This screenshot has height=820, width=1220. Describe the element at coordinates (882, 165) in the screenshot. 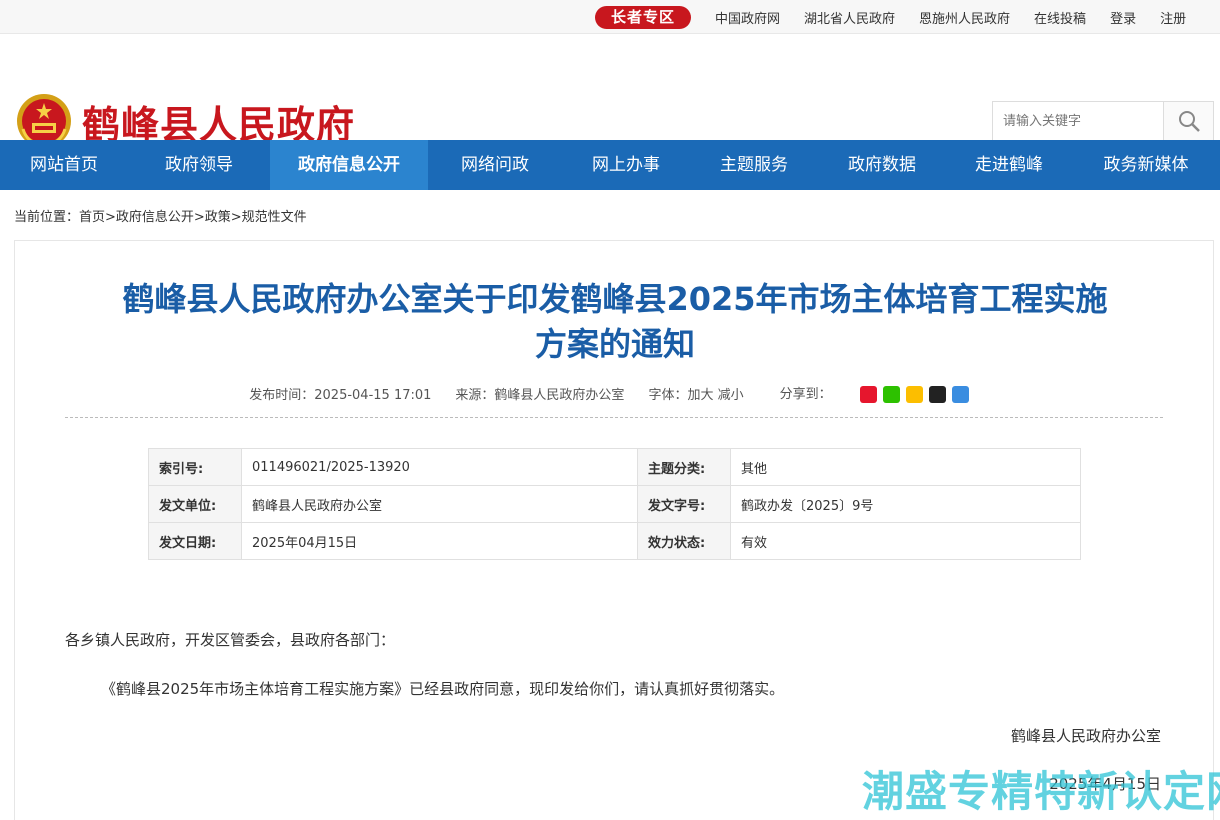

I see `nav-gov-data: 政府数据` at that location.